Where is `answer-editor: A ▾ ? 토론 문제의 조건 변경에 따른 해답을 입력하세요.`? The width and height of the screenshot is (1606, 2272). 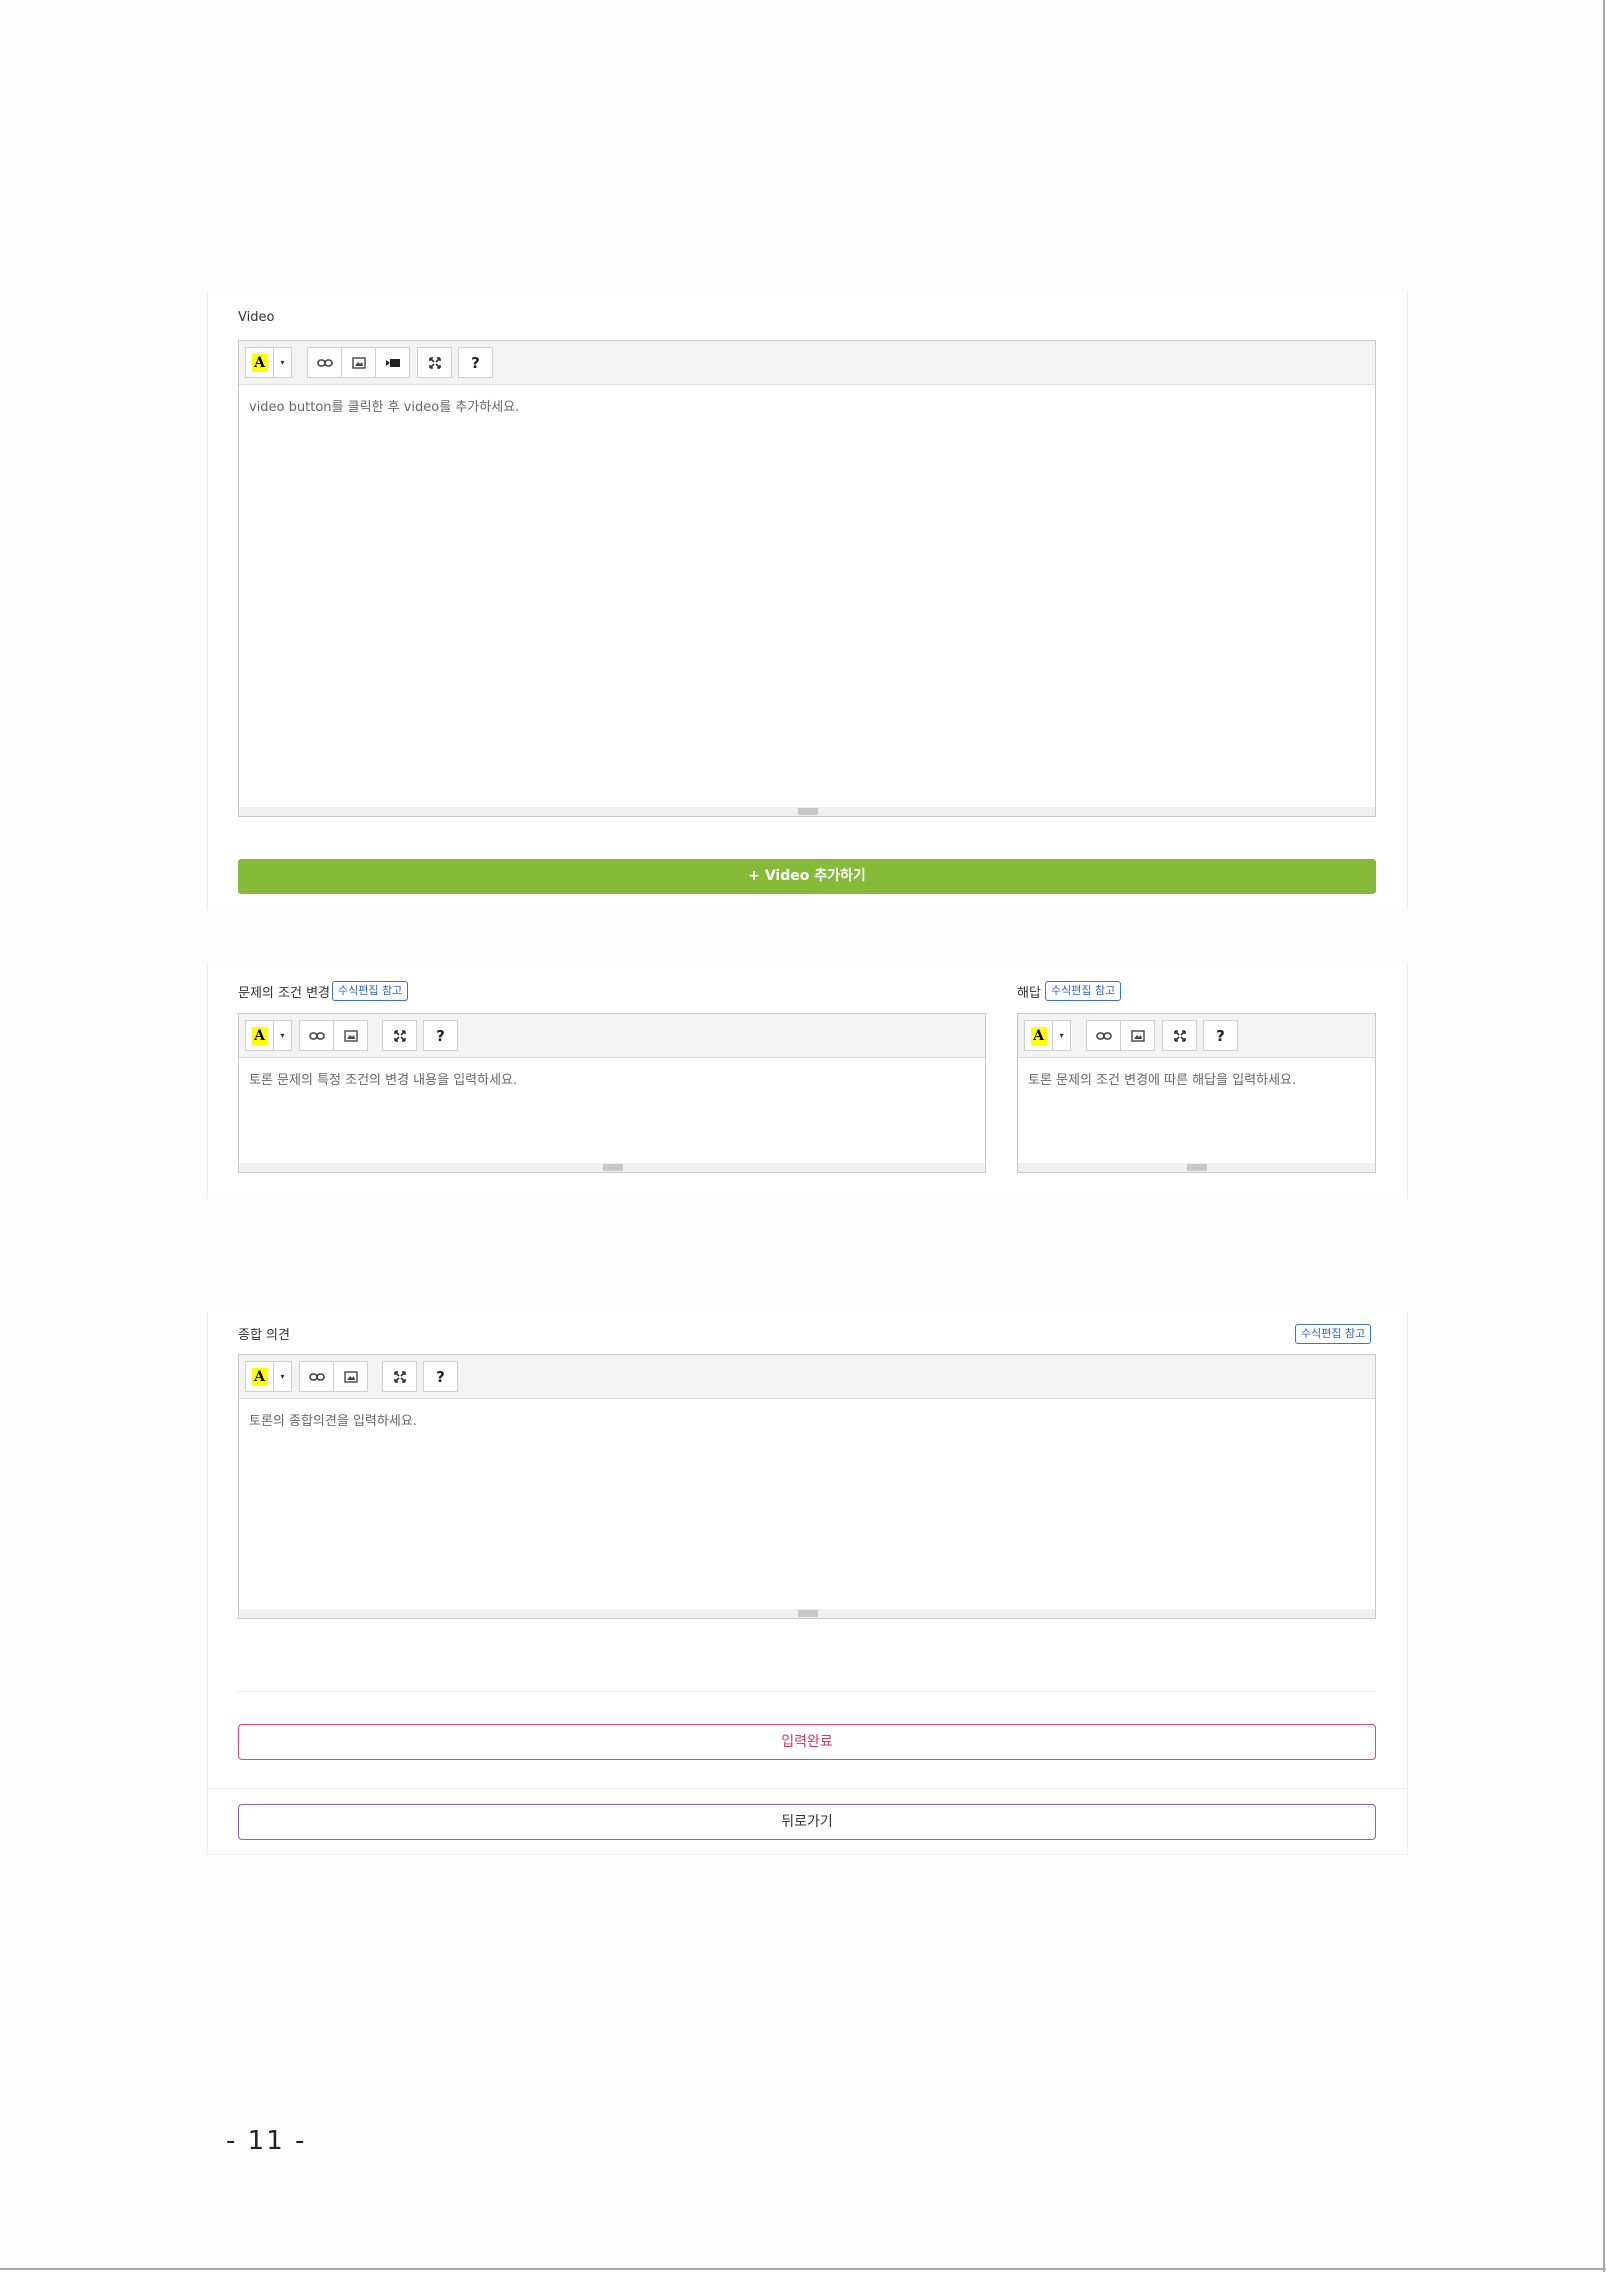 answer-editor: A ▾ ? 토론 문제의 조건 변경에 따른 해답을 입력하세요. is located at coordinates (1196, 1093).